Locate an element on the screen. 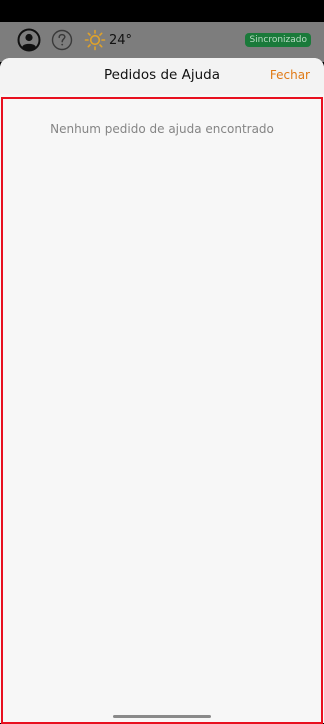 The width and height of the screenshot is (324, 724). sheet-header: Pedidos de Ajuda Fechar is located at coordinates (162, 76).